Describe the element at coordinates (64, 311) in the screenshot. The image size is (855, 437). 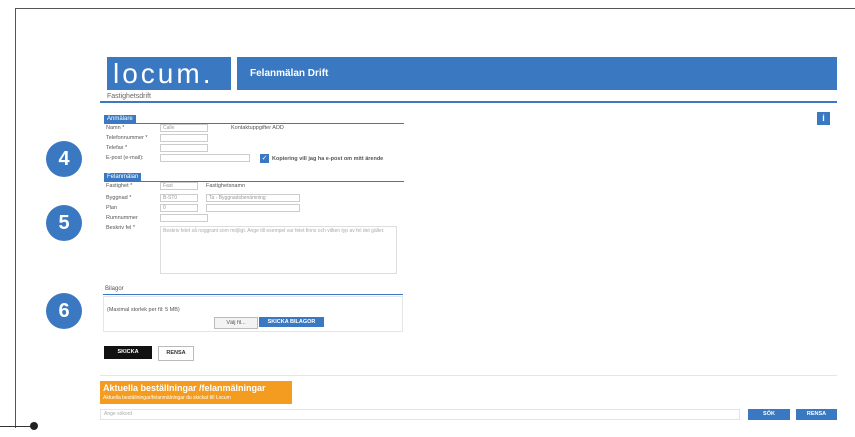
I see `step-badge-6: 6` at that location.